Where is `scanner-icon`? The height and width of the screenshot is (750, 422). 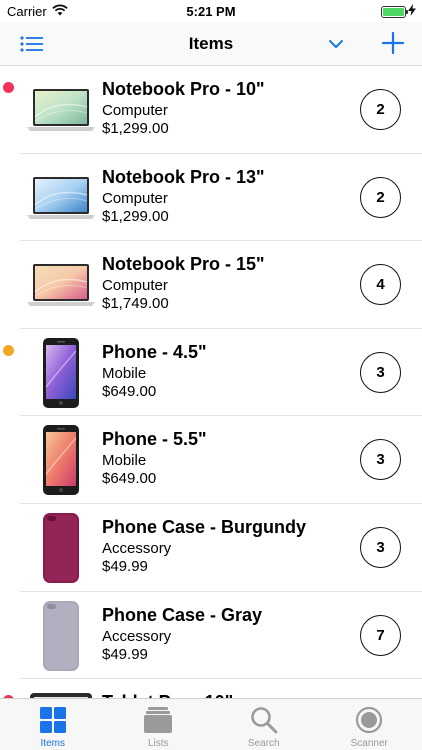 scanner-icon is located at coordinates (369, 720).